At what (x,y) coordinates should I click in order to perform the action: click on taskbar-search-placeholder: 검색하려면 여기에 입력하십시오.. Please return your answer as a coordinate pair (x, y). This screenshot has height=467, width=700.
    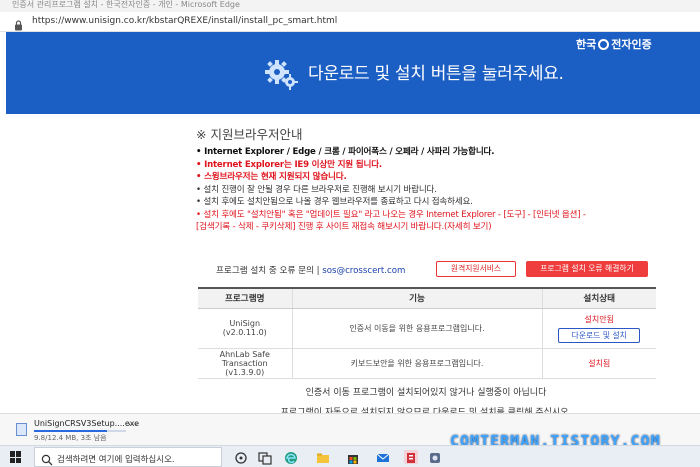
    Looking at the image, I should click on (116, 460).